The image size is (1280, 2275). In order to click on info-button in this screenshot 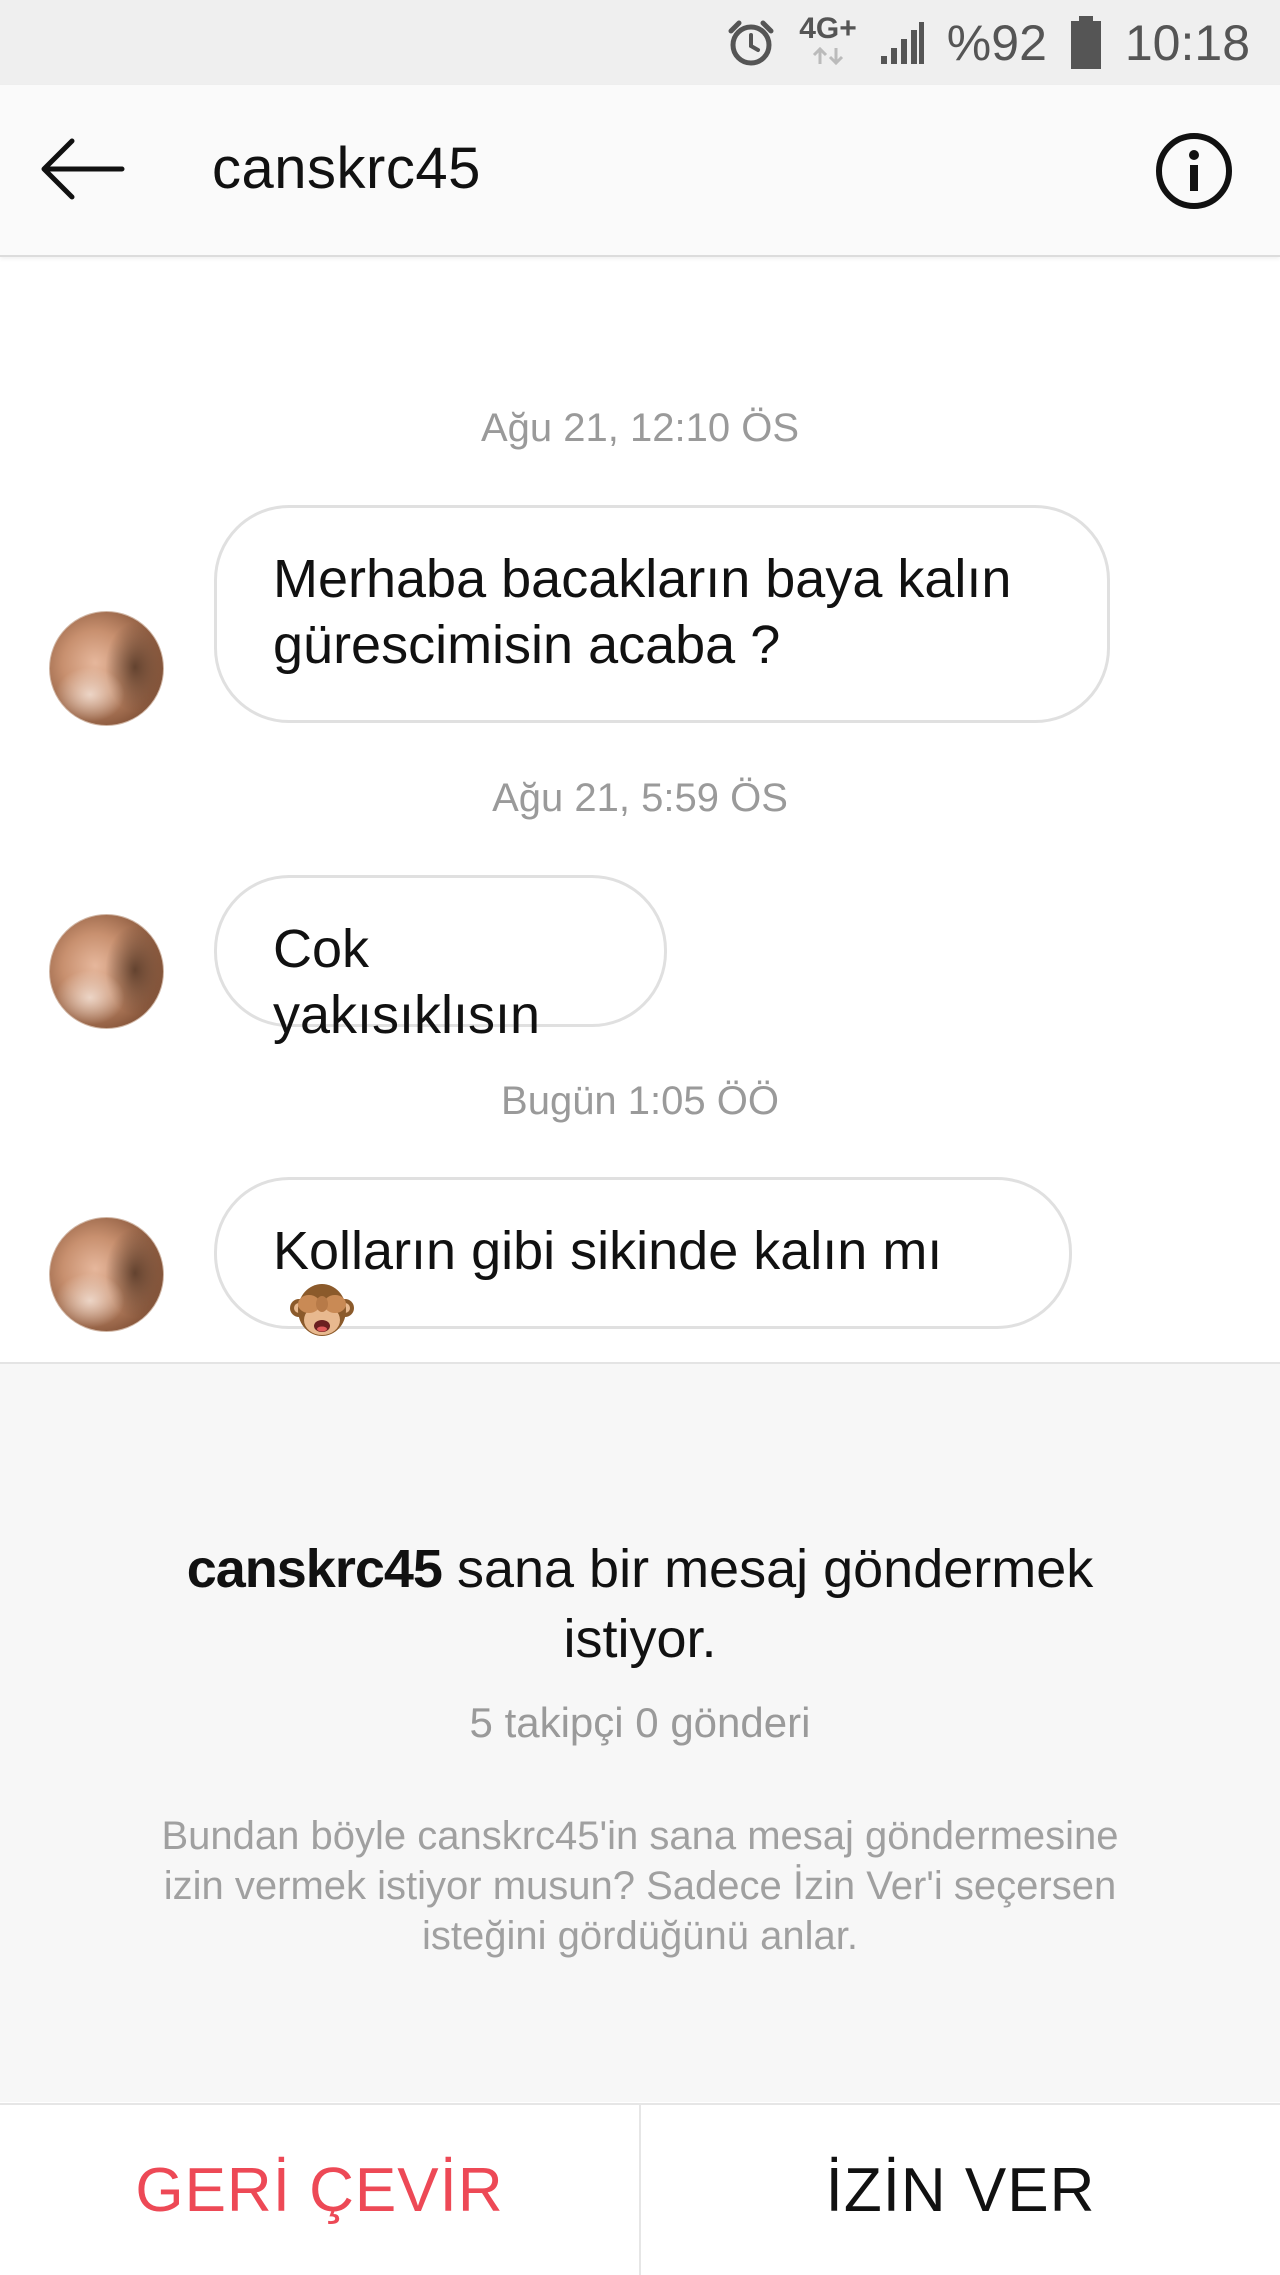, I will do `click(1194, 171)`.